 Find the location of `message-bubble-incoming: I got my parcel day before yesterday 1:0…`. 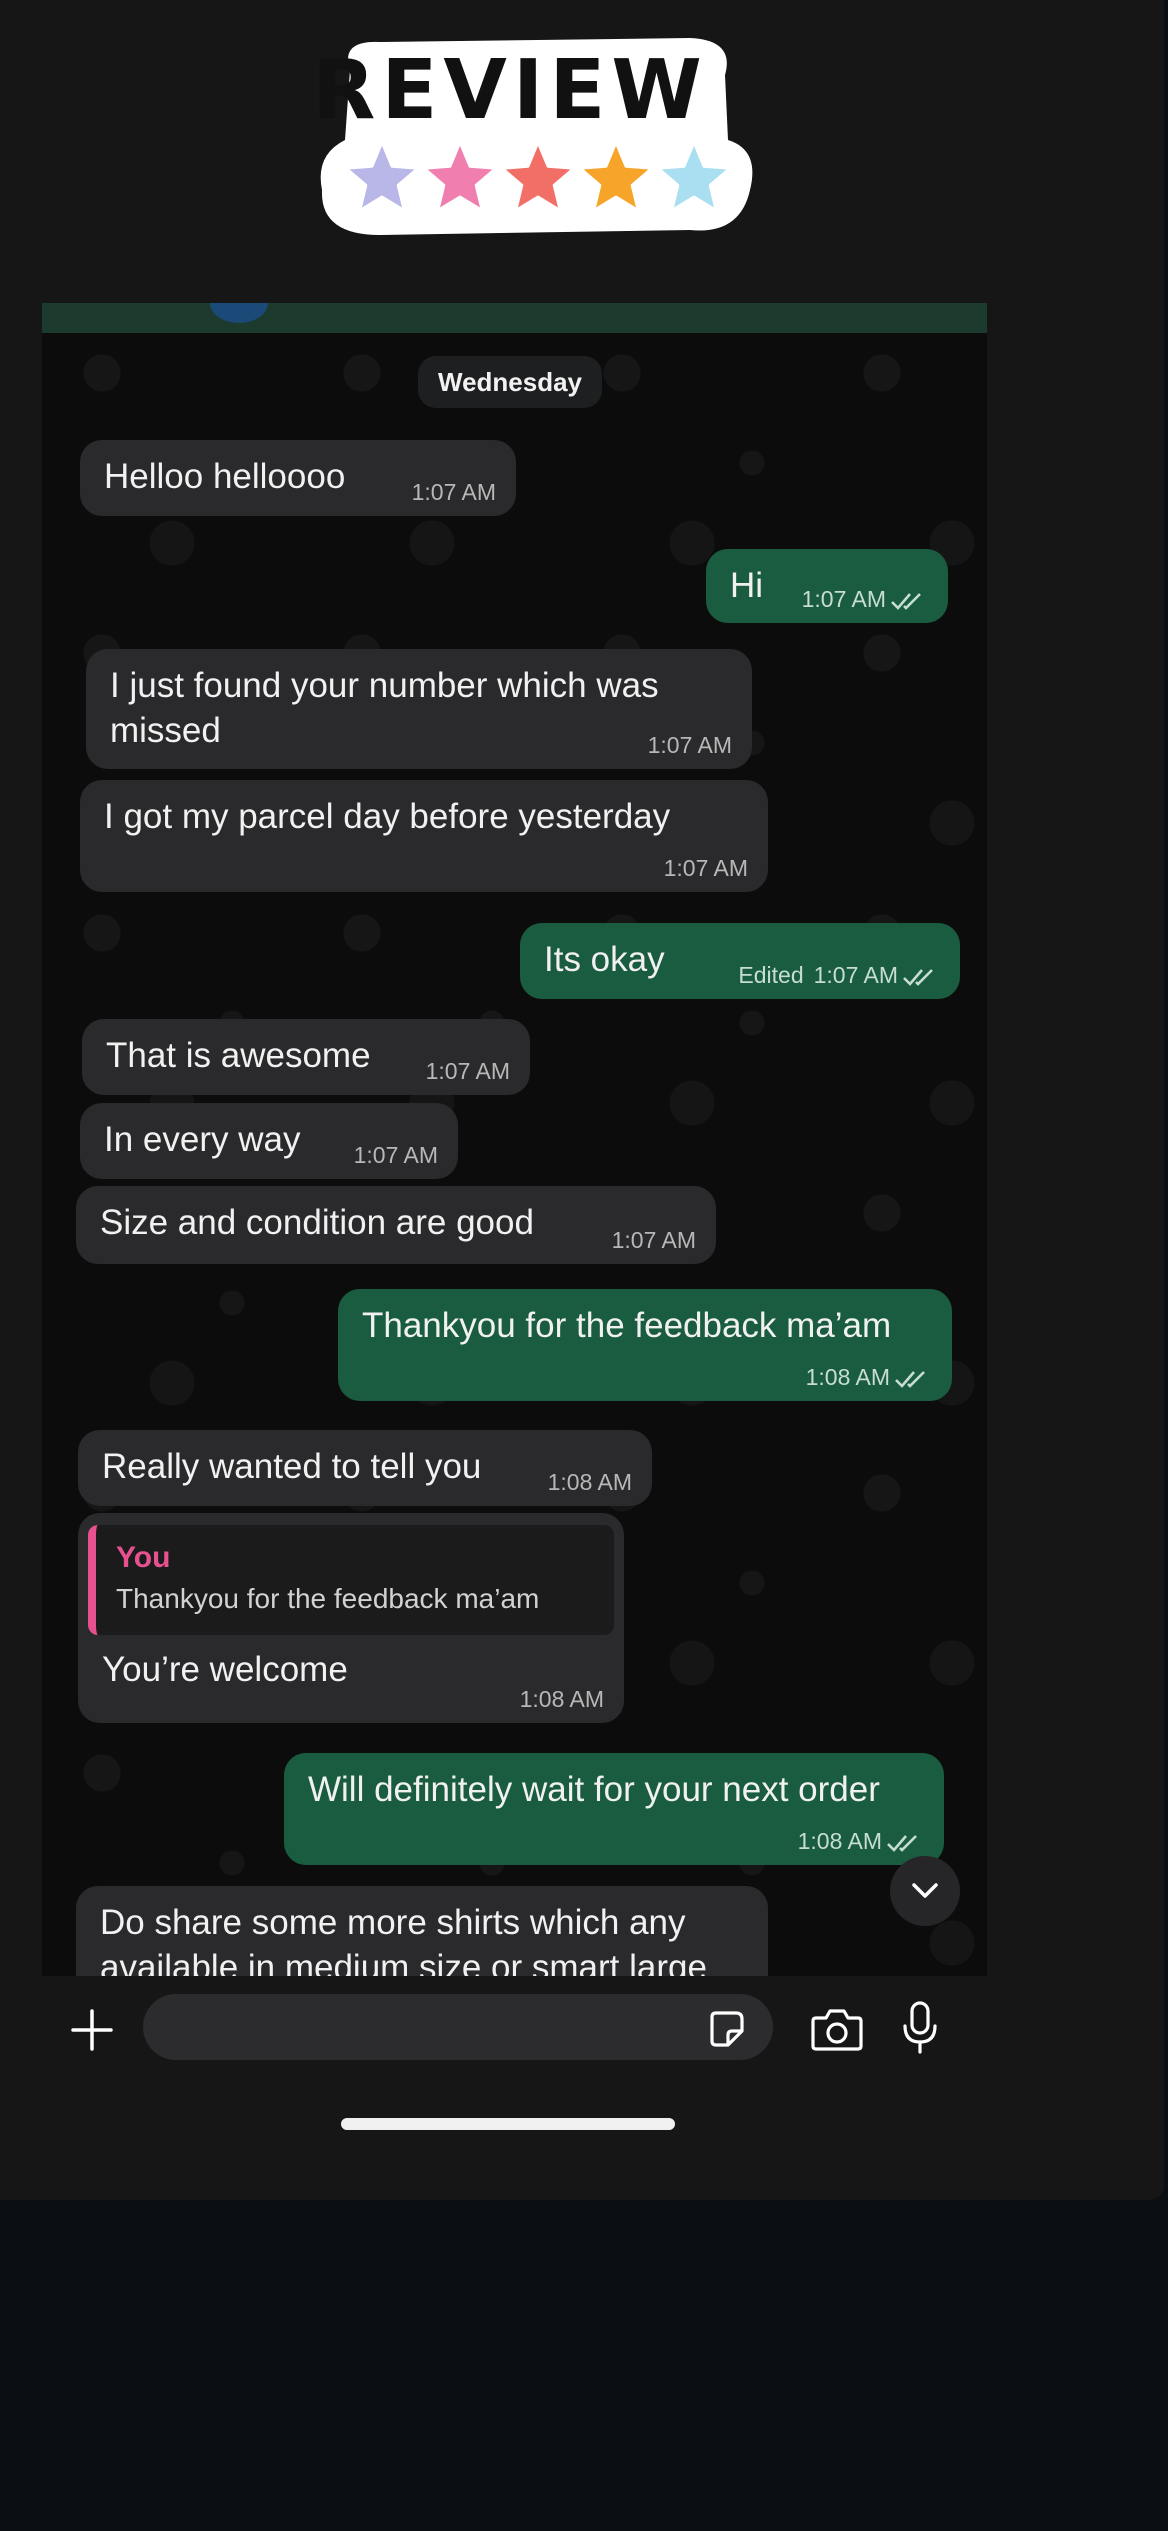

message-bubble-incoming: I got my parcel day before yesterday 1:0… is located at coordinates (424, 836).